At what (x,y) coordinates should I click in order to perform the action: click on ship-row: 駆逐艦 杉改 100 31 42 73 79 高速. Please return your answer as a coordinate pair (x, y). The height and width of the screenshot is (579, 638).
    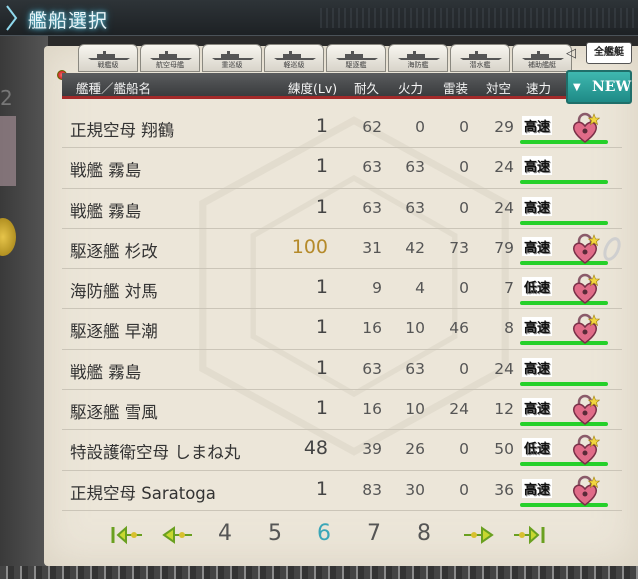
    Looking at the image, I should click on (342, 249).